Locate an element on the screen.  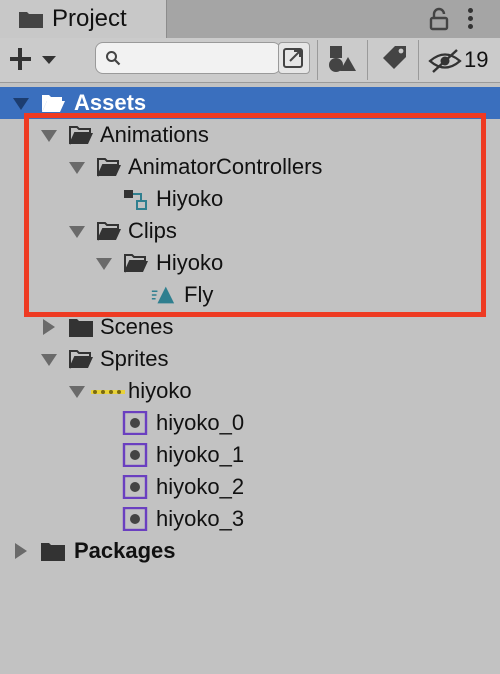
tree-item-hiyoko-2: hiyoko_2 is located at coordinates (250, 487).